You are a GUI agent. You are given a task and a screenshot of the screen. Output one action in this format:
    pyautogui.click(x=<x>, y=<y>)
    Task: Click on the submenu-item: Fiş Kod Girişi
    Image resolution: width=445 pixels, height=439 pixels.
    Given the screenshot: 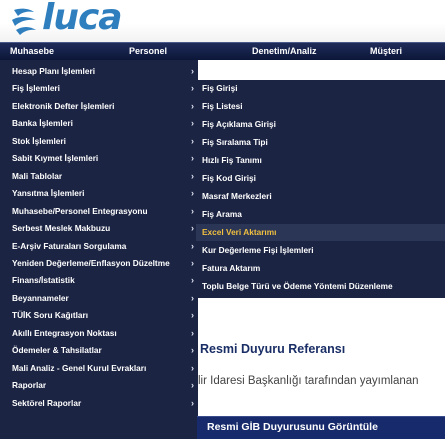 What is the action you would take?
    pyautogui.click(x=320, y=178)
    